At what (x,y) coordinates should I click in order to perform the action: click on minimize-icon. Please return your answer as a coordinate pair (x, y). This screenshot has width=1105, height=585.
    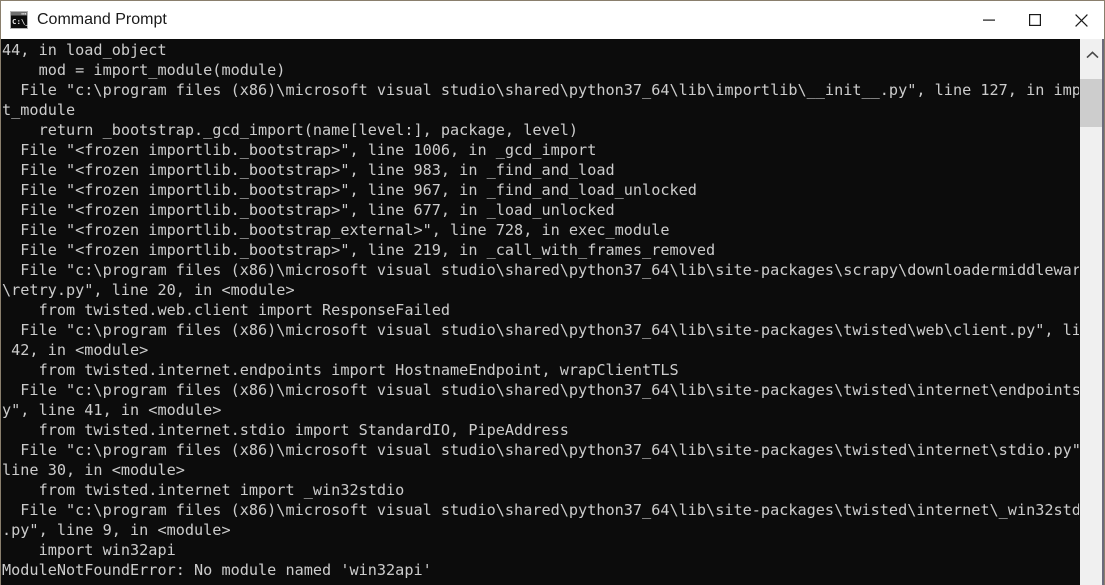
    Looking at the image, I should click on (989, 20).